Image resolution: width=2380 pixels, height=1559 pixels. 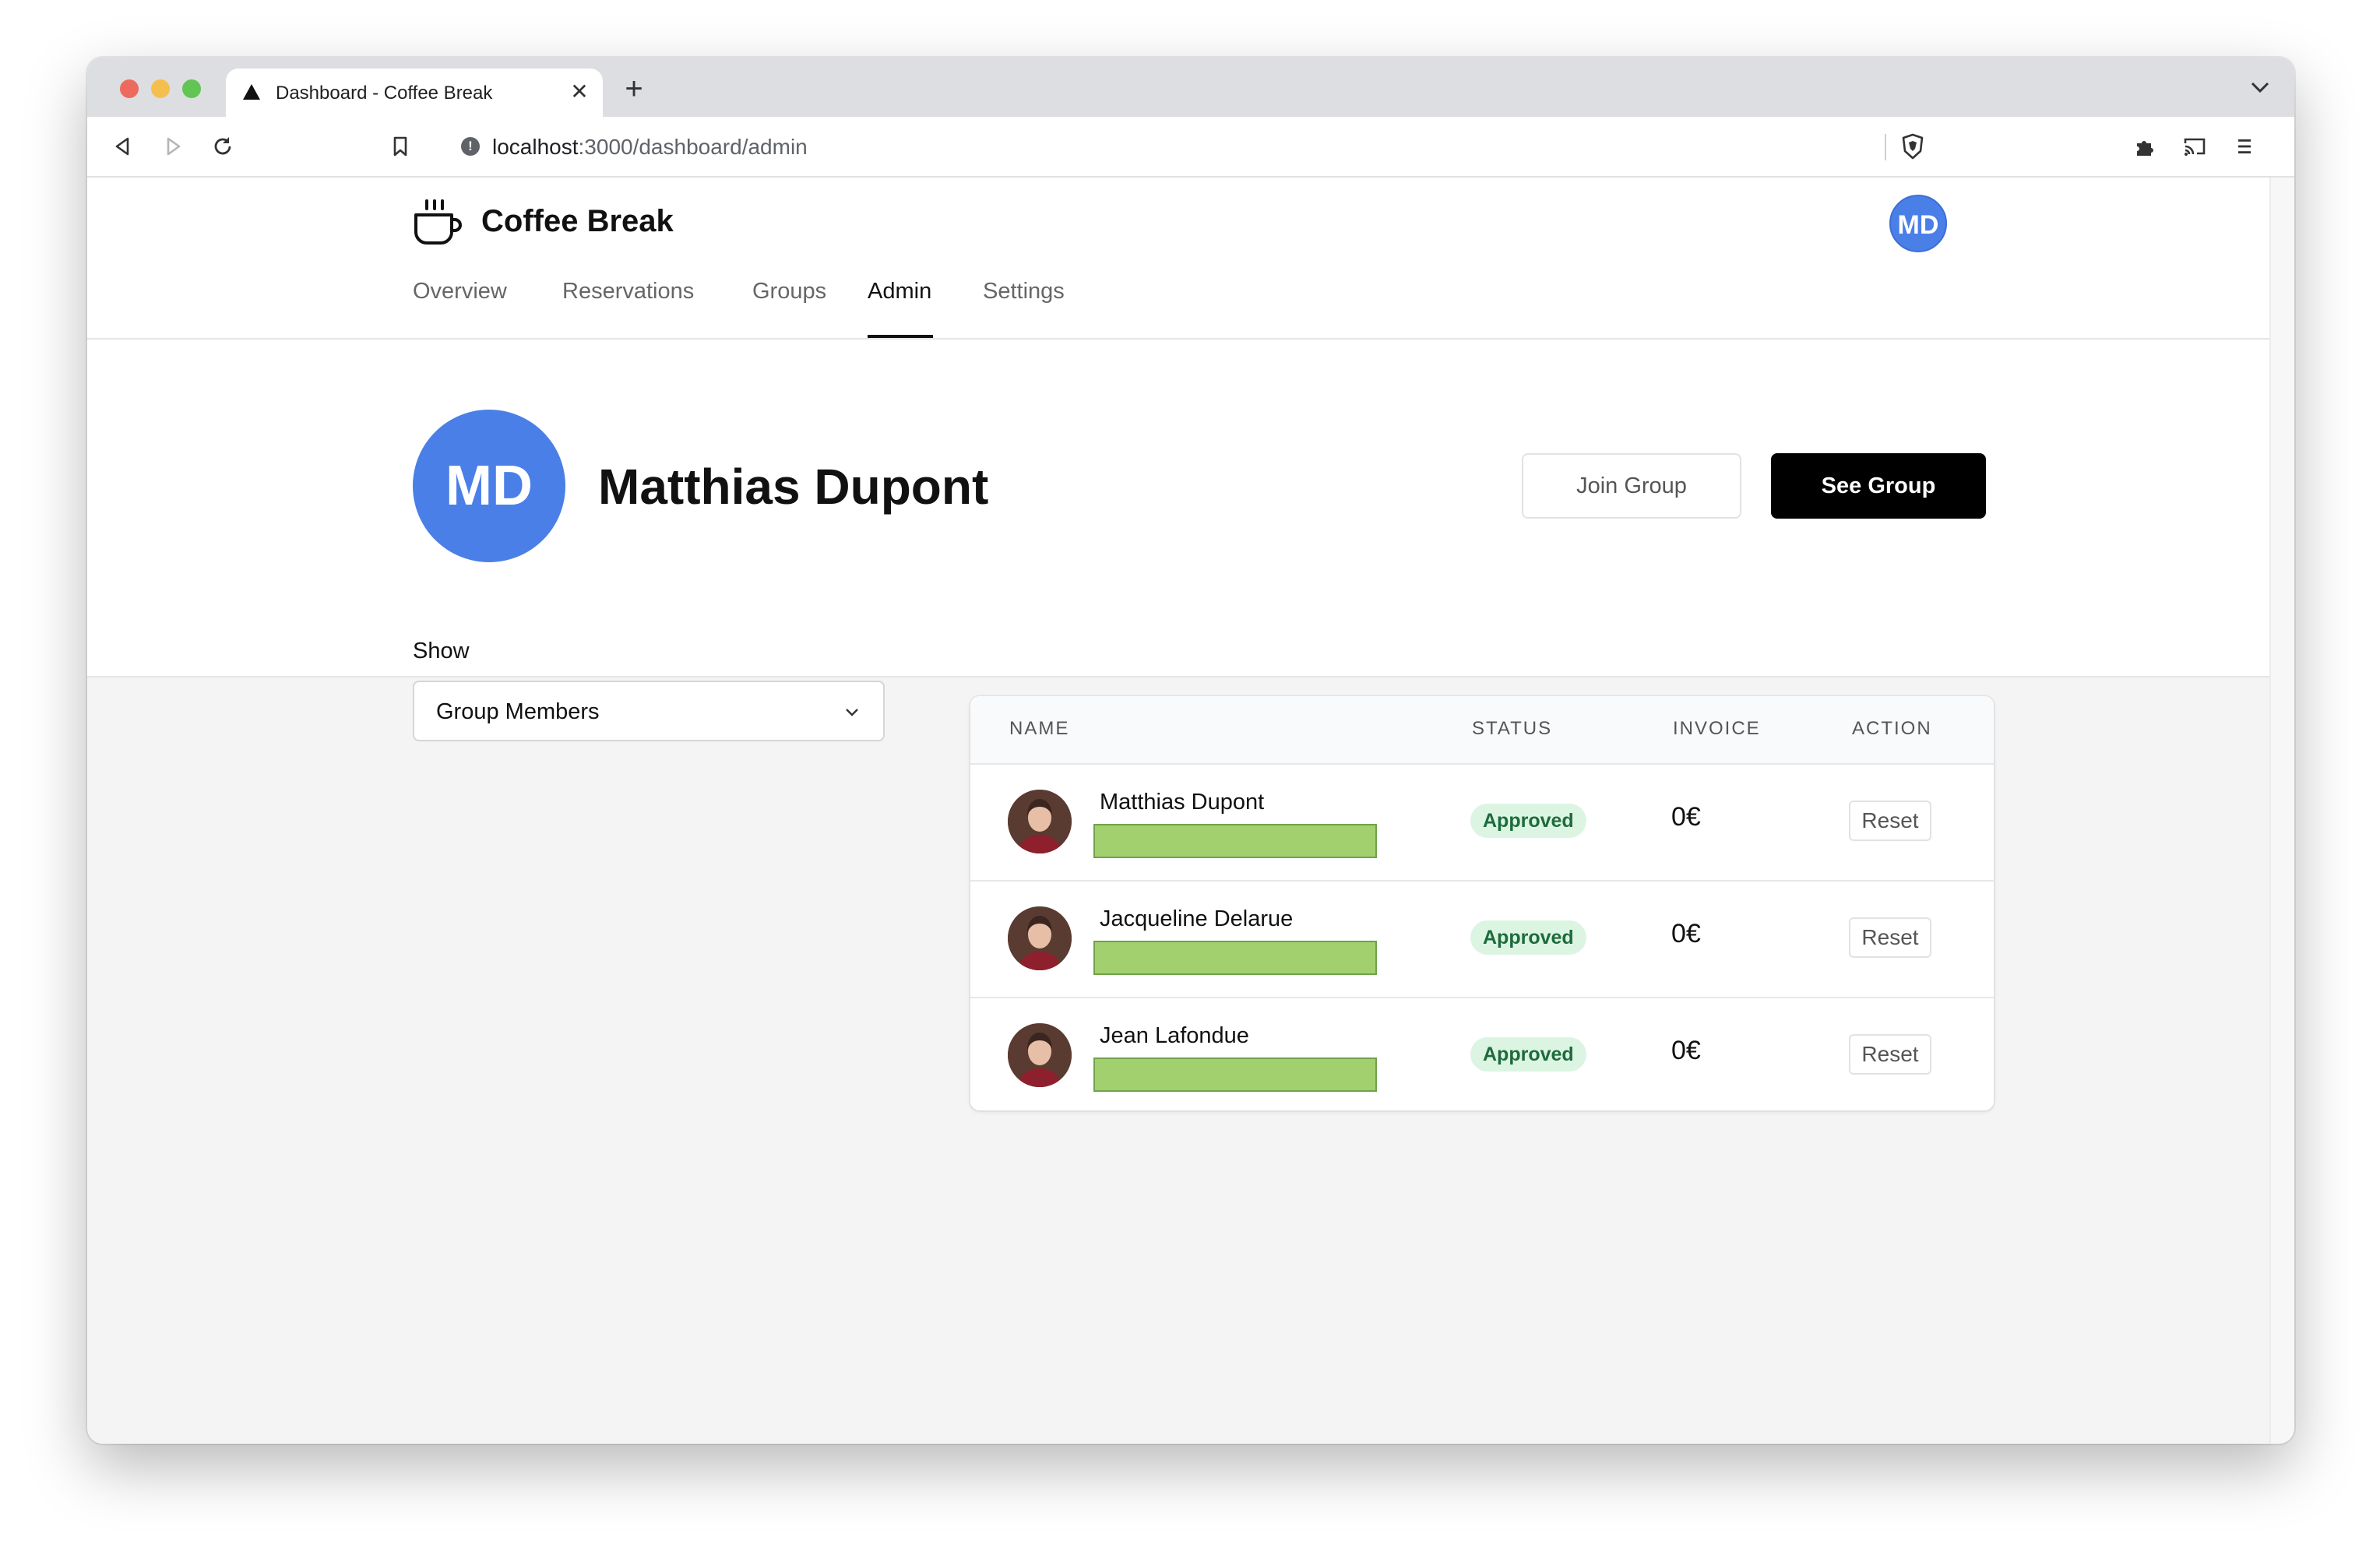 What do you see at coordinates (160, 89) in the screenshot?
I see `minimize-window-button` at bounding box center [160, 89].